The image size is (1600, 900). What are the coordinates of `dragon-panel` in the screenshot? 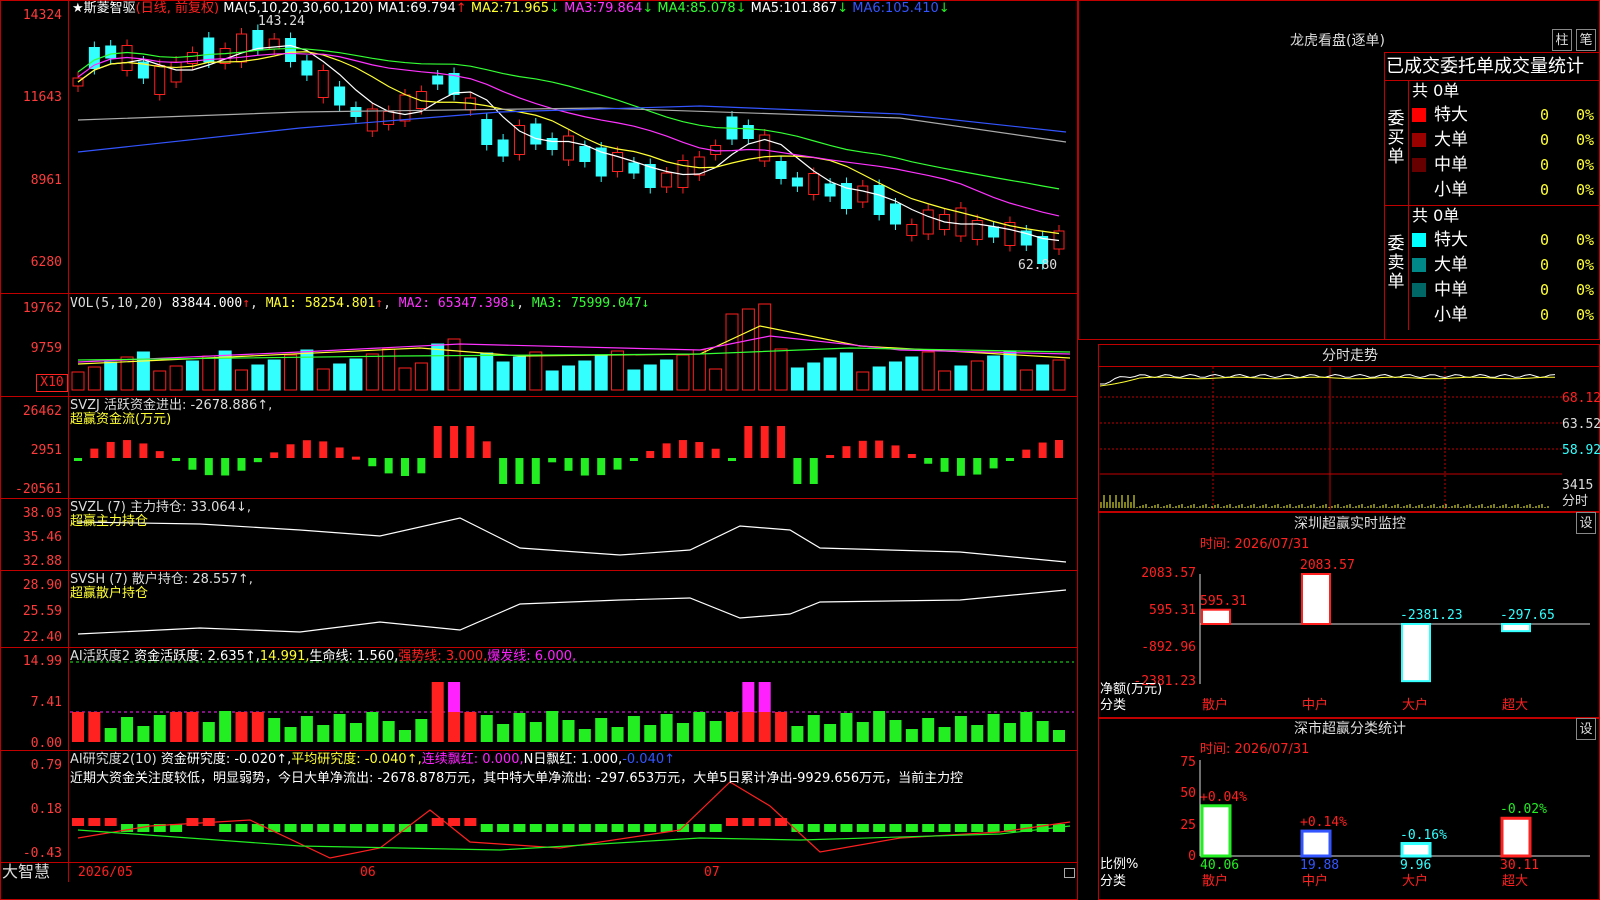 It's located at (1339, 170).